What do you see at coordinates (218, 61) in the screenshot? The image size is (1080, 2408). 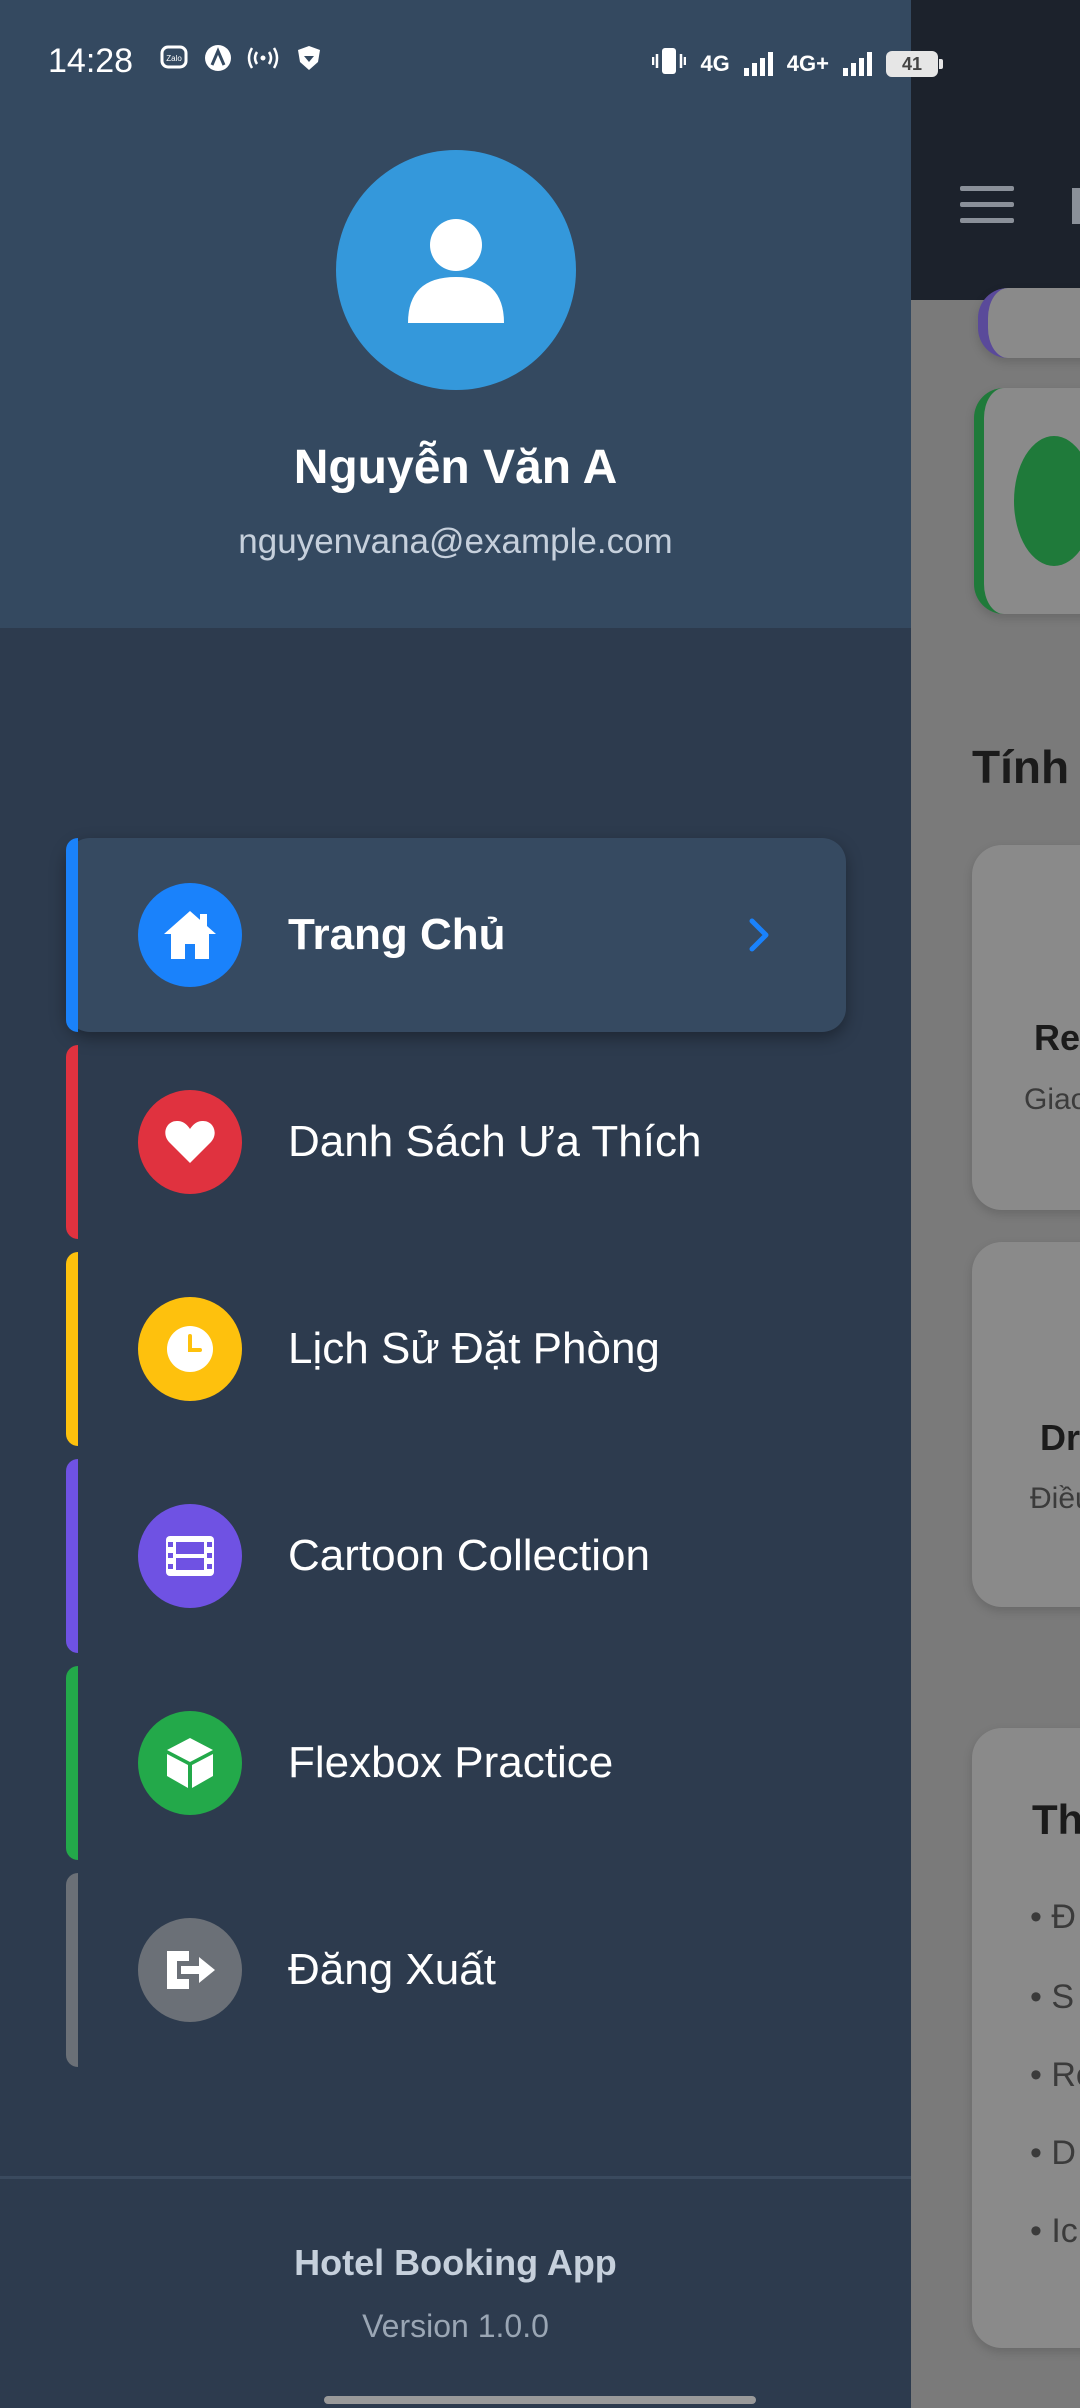 I see `a-icon` at bounding box center [218, 61].